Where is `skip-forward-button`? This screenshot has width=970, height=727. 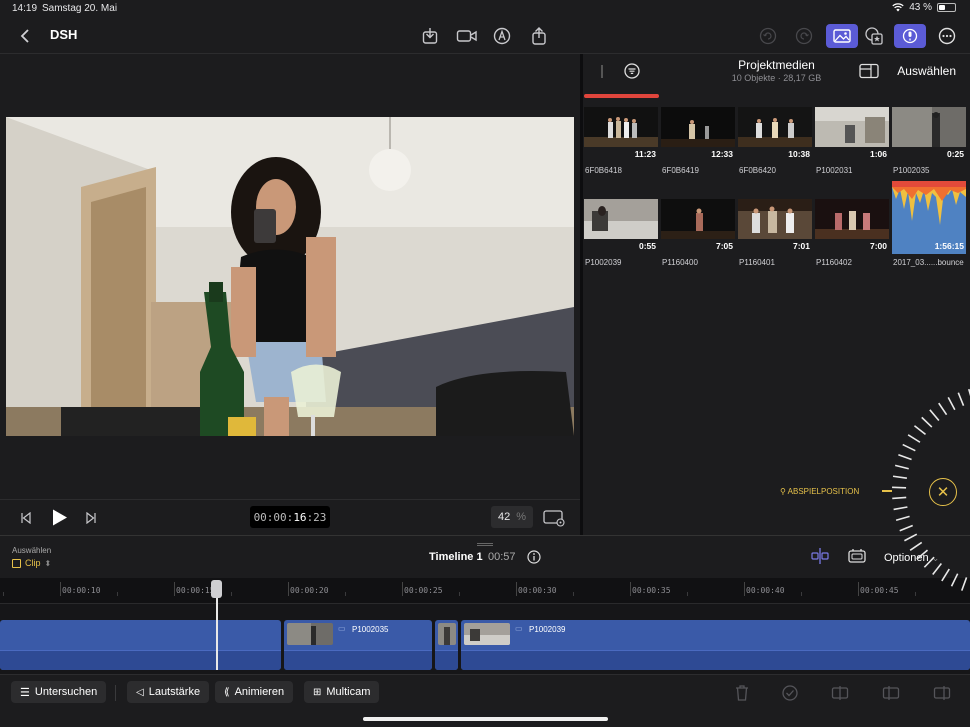
skip-forward-button is located at coordinates (91, 520).